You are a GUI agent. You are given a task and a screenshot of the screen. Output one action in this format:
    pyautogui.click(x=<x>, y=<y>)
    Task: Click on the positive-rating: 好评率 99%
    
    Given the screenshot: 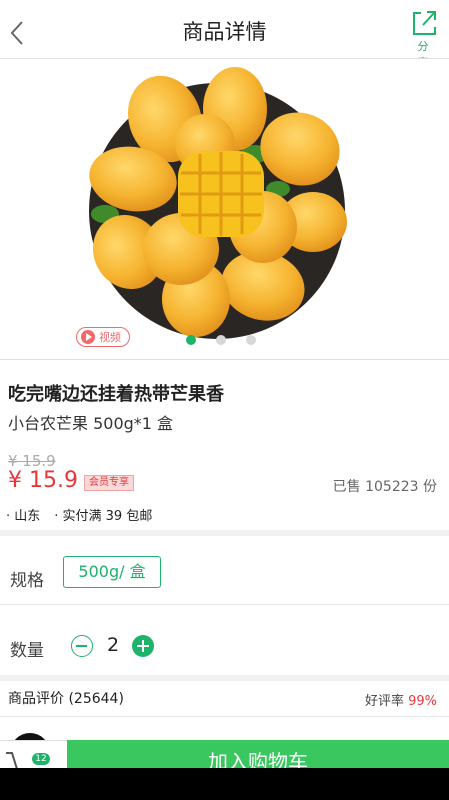 What is the action you would take?
    pyautogui.click(x=401, y=699)
    